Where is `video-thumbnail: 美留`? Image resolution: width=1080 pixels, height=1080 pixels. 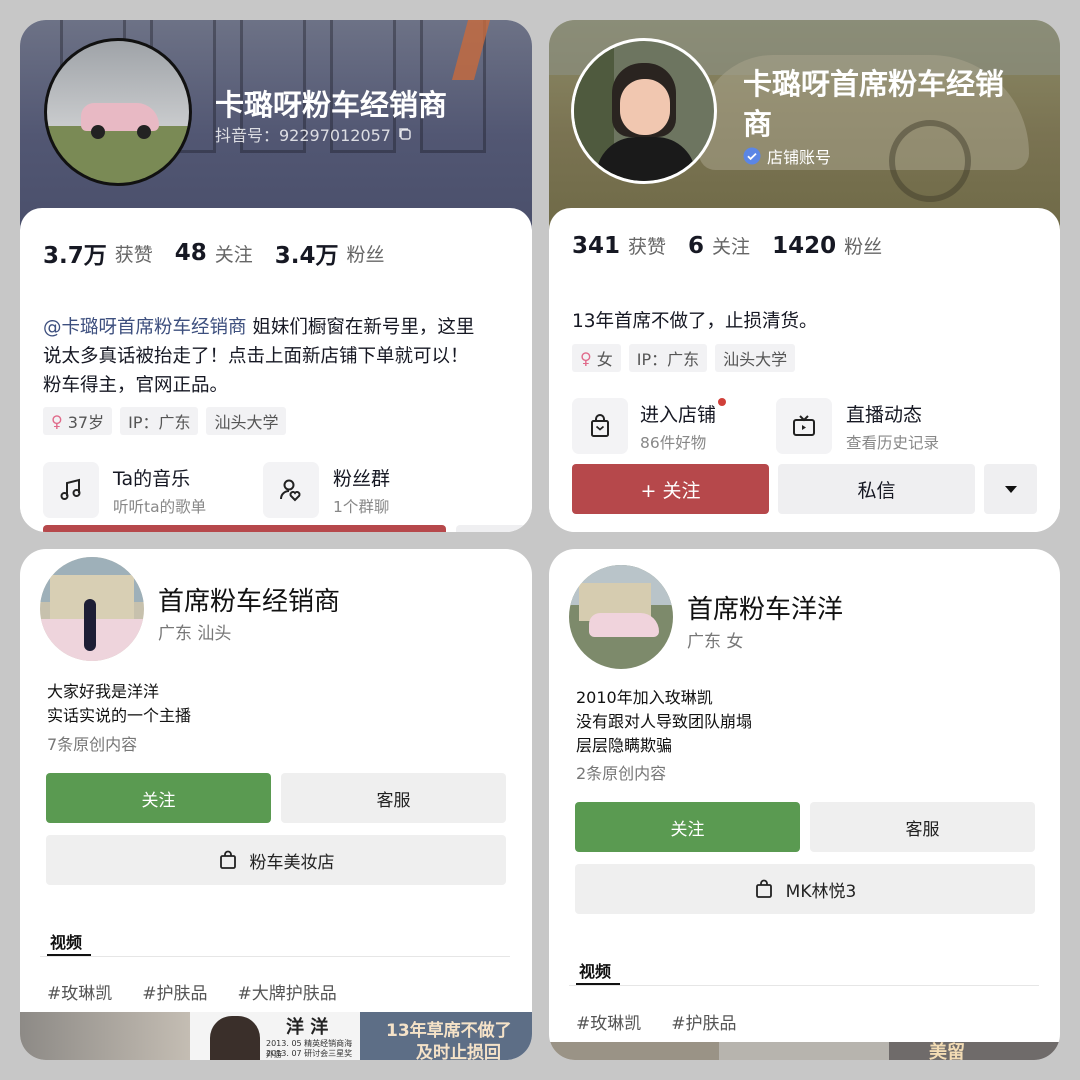
video-thumbnail: 美留 is located at coordinates (974, 1051).